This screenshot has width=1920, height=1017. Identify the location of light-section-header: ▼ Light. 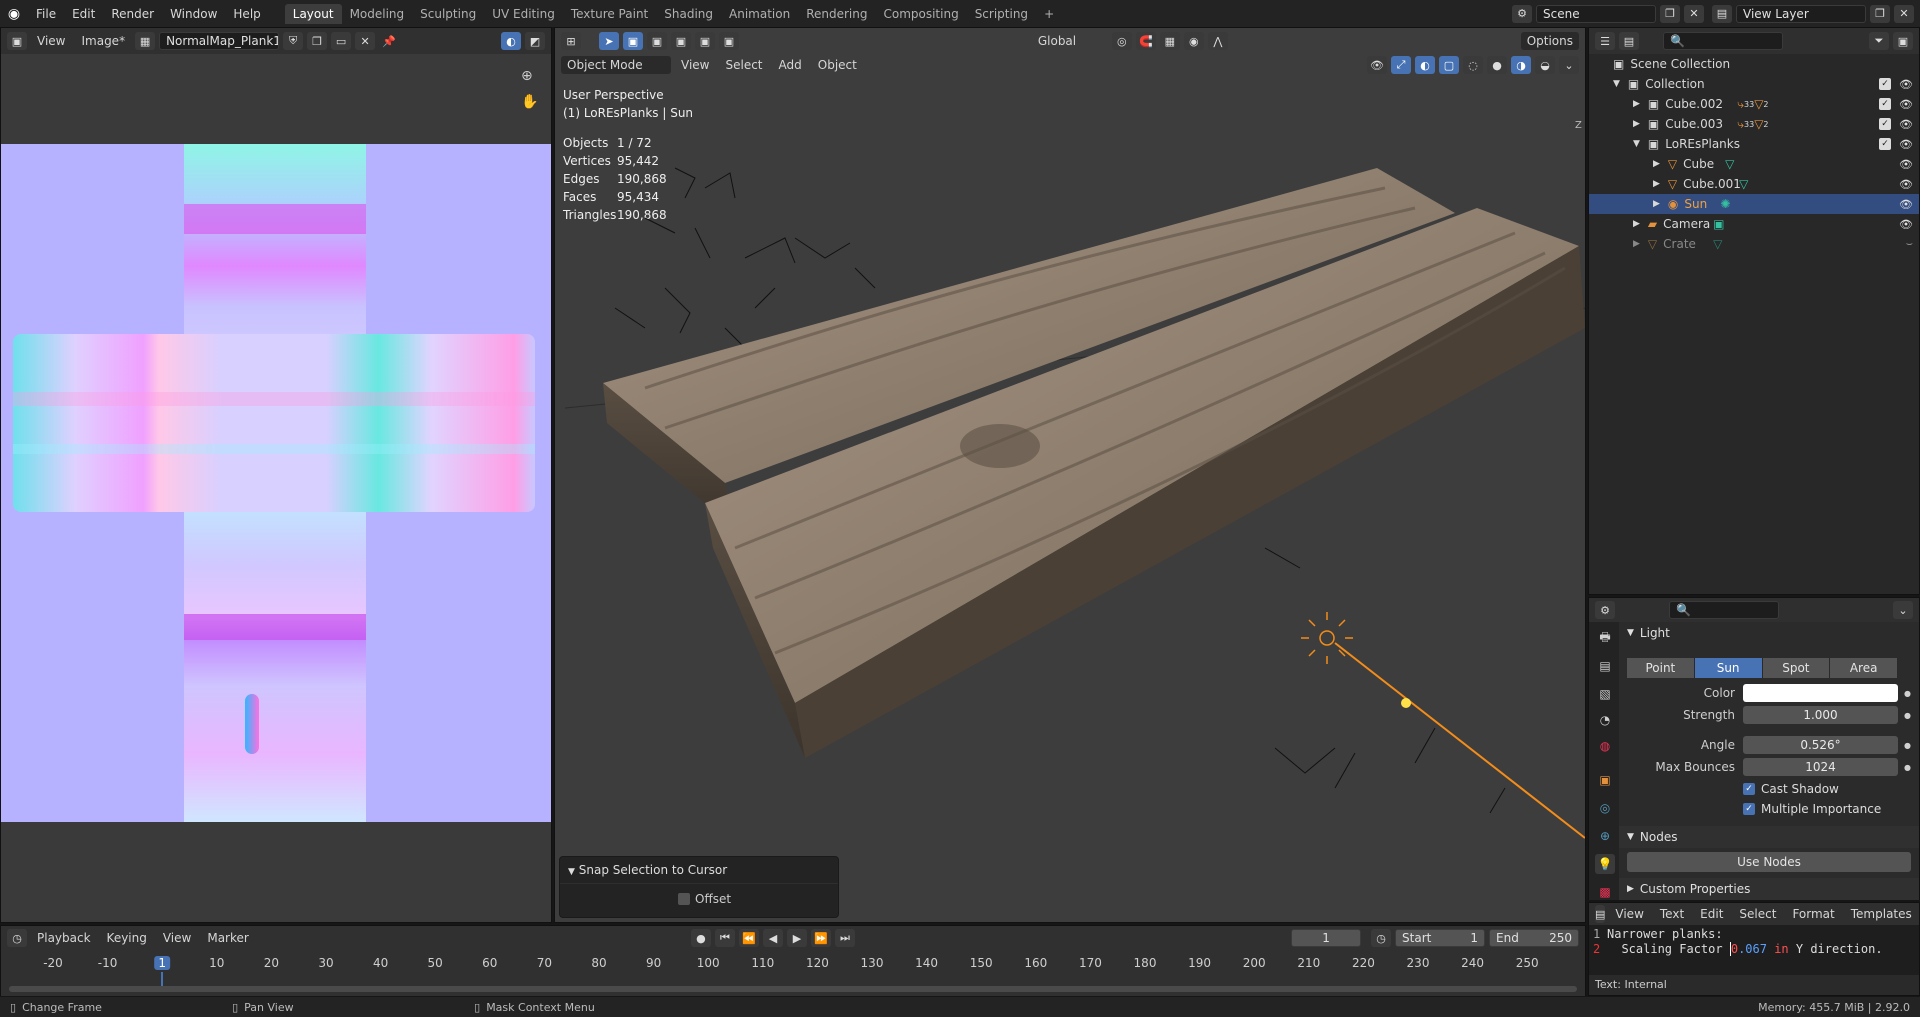
(1769, 633).